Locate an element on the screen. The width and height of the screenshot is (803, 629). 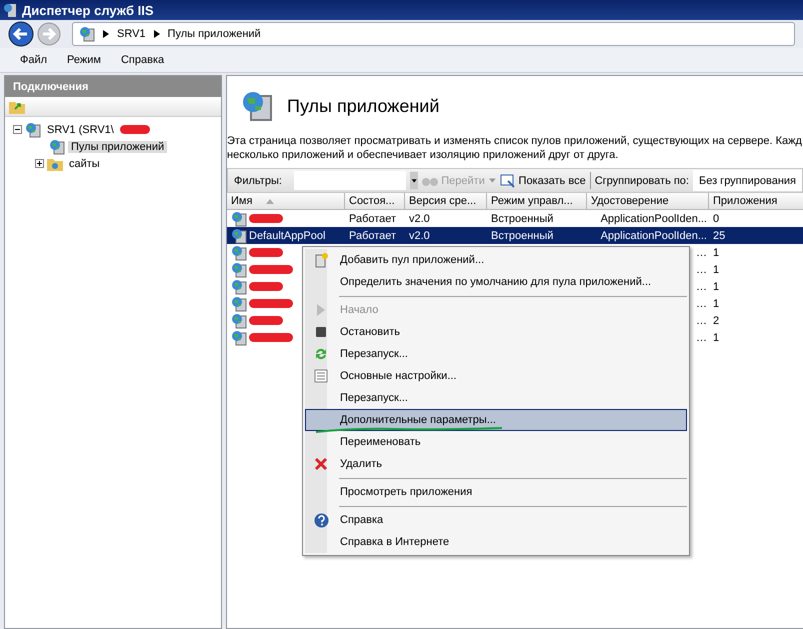
group-dropdown: Без группирования is located at coordinates (747, 180).